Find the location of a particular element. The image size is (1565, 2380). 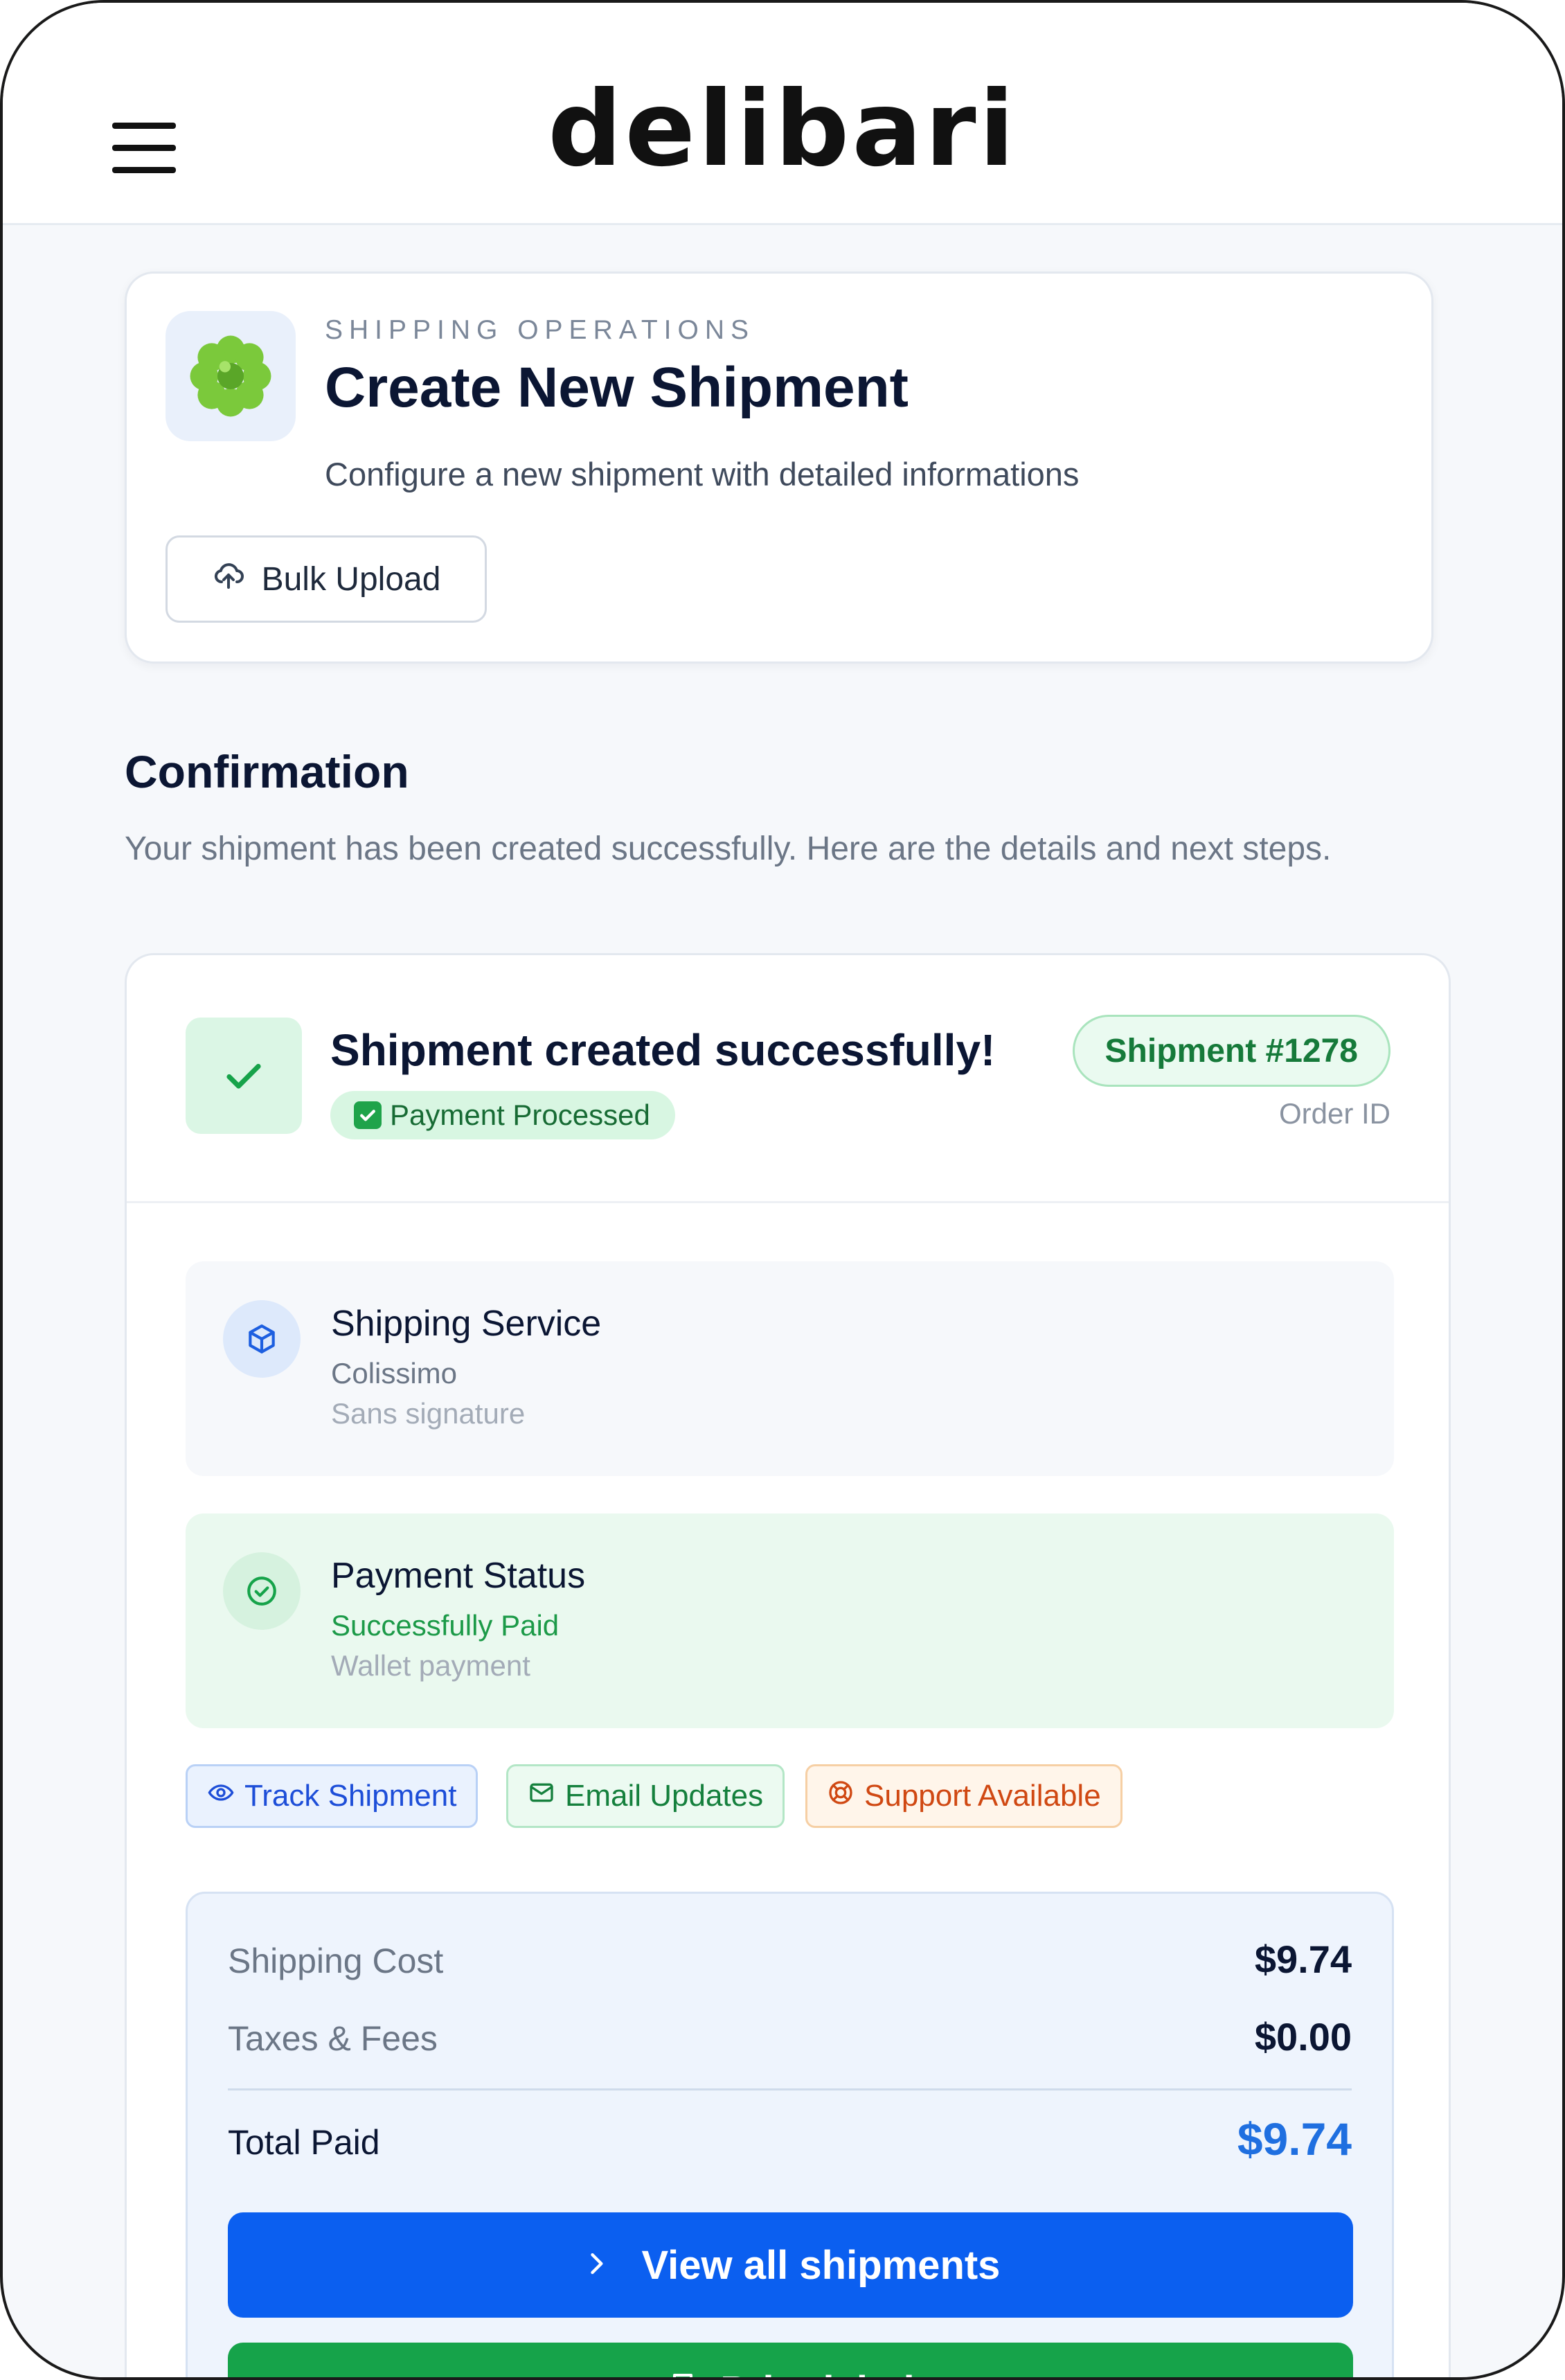

bulk-upload-button: Bulk Upload is located at coordinates (327, 579).